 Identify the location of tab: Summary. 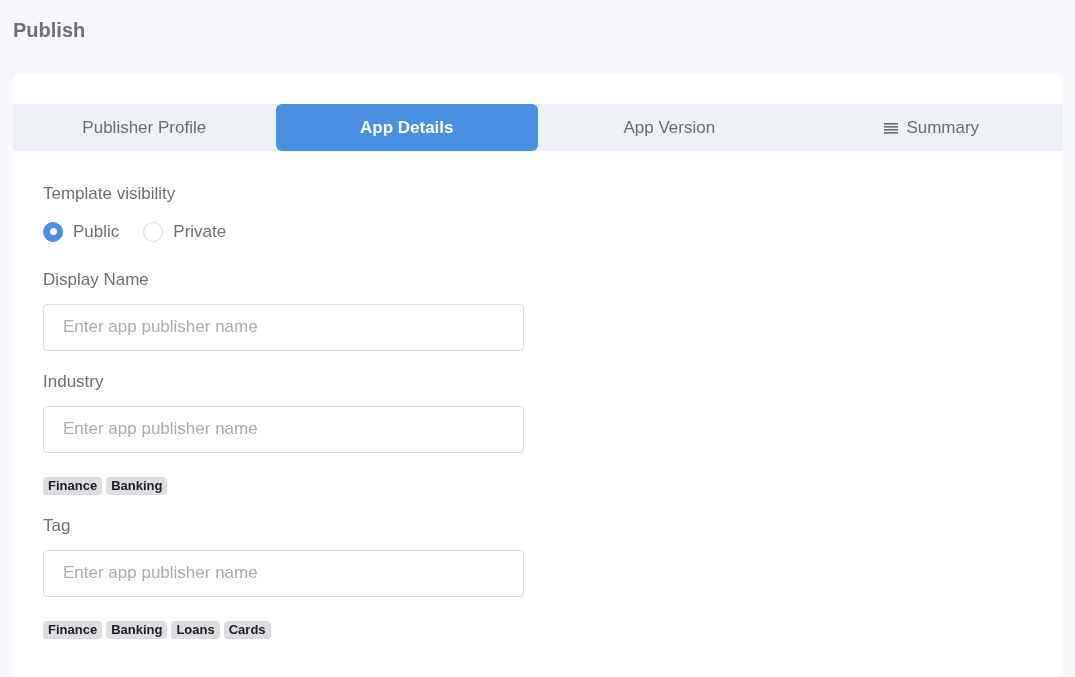
(931, 127).